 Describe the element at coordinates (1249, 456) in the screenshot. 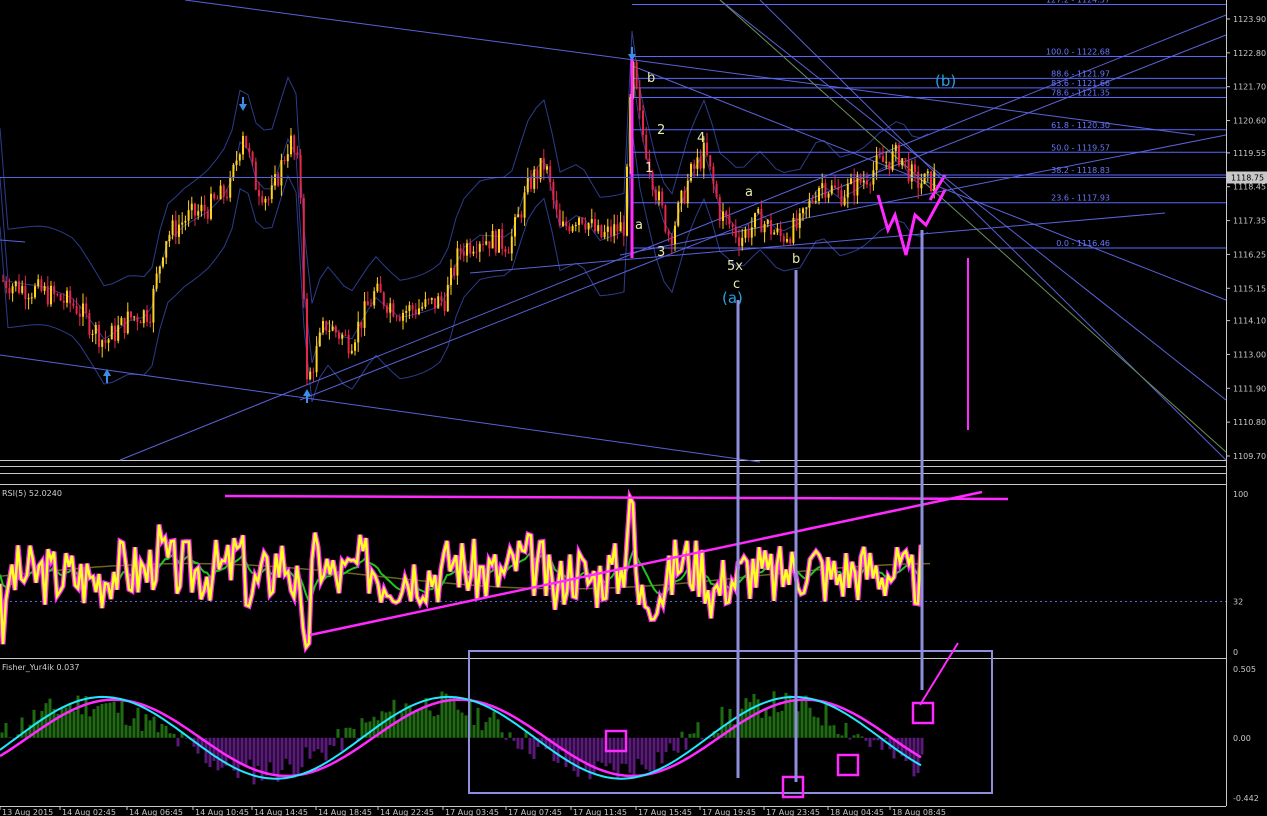

I see `price-tick-label: 1109.70` at that location.